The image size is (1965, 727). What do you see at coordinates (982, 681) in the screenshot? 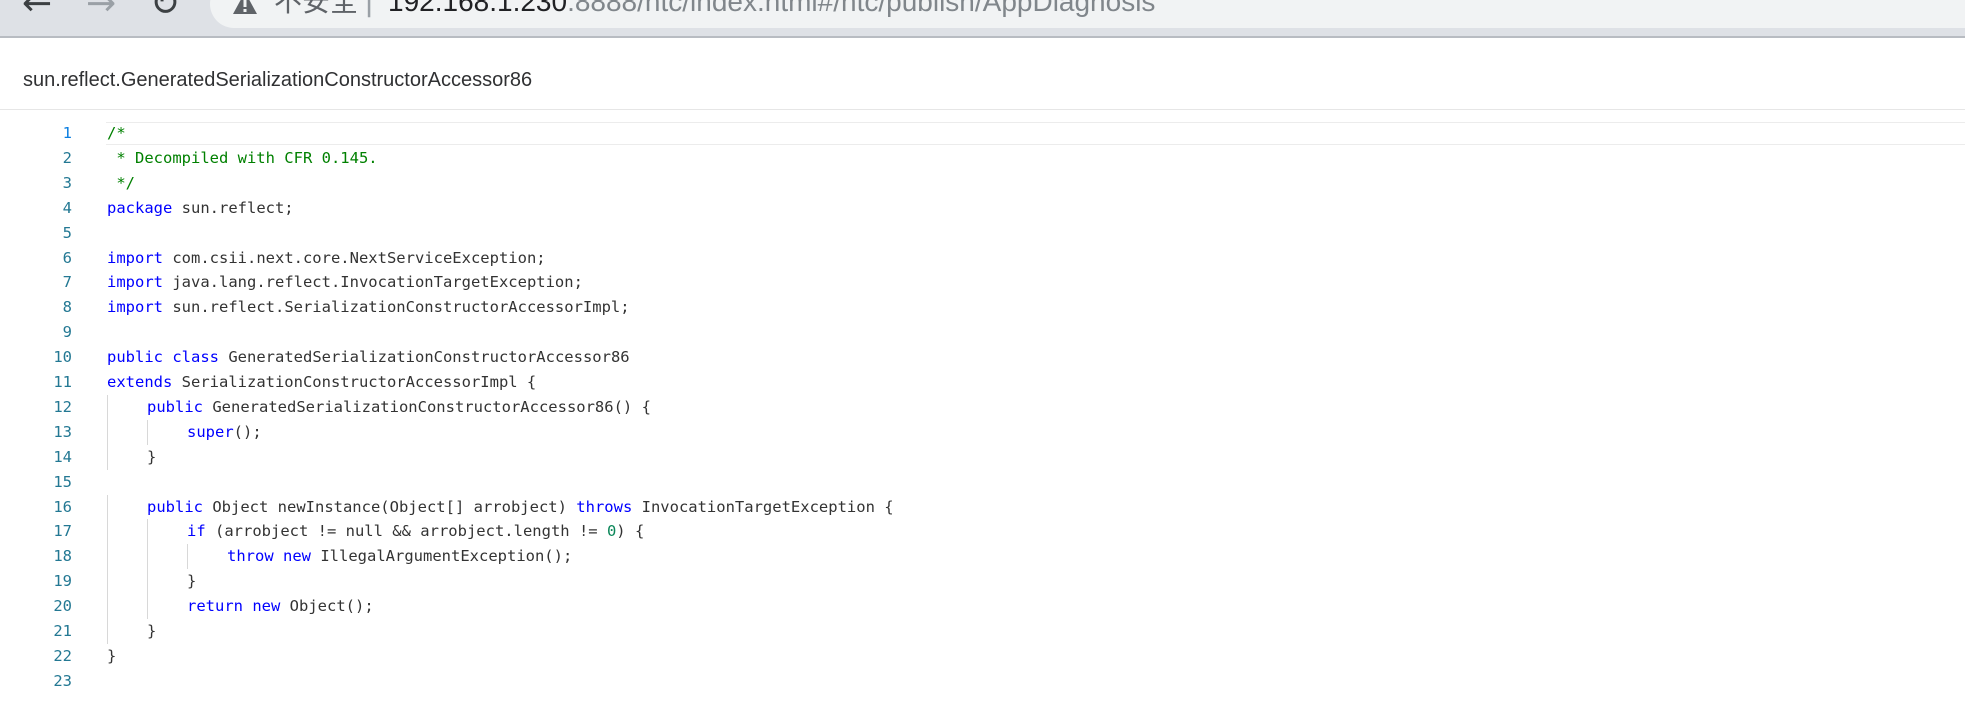
I see `code-line: 23` at bounding box center [982, 681].